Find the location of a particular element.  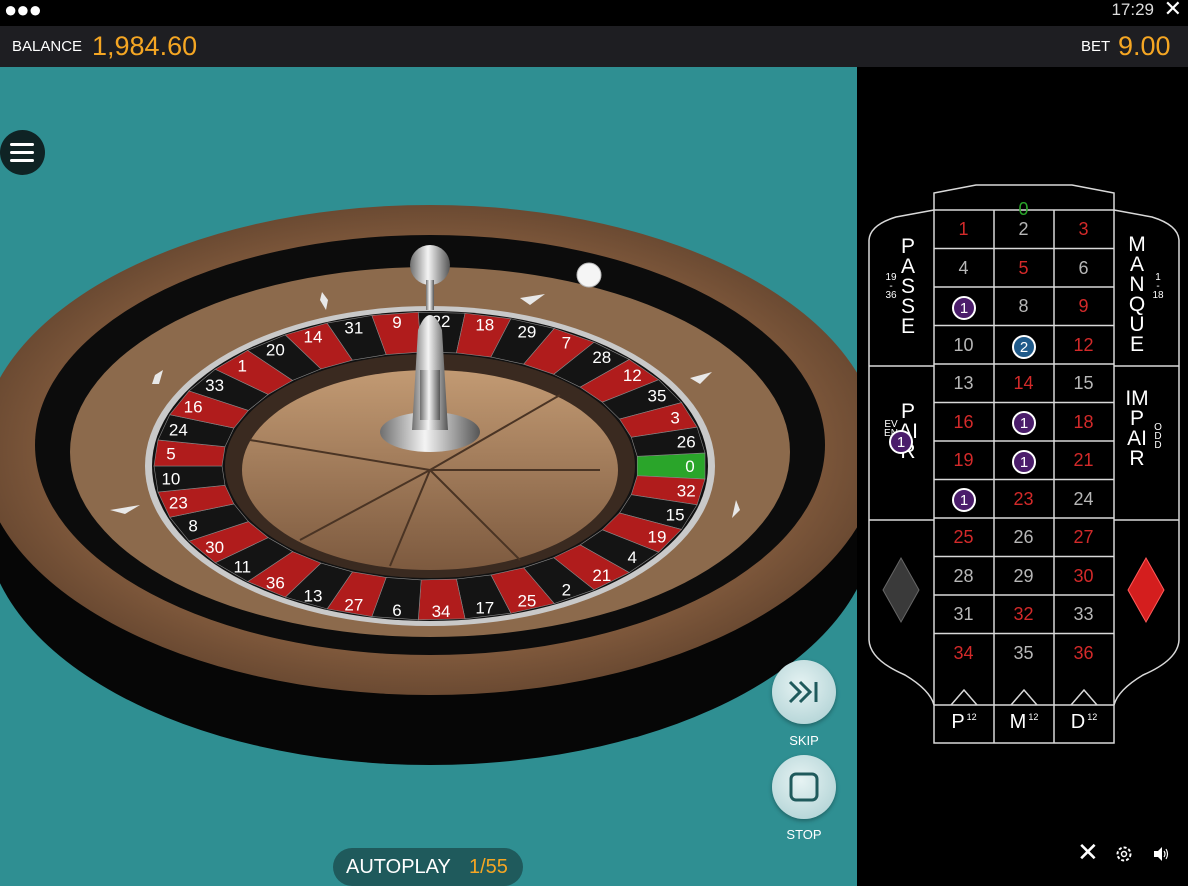

number-cell-1: 1 is located at coordinates (963, 229).